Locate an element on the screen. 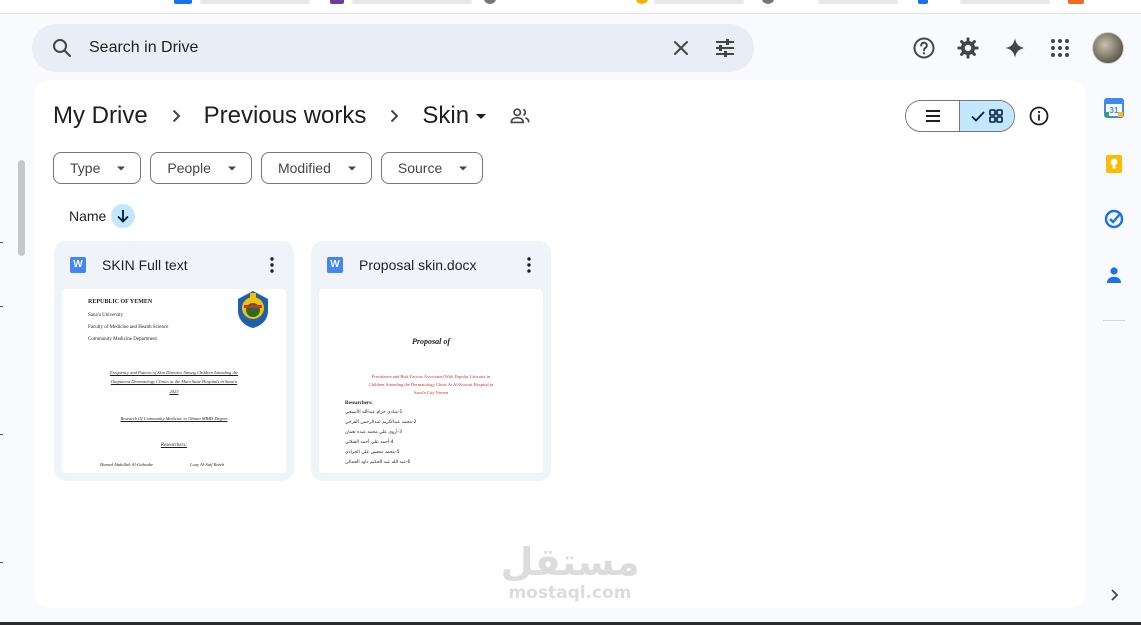 The width and height of the screenshot is (1141, 625). sort-row: Name is located at coordinates (102, 216).